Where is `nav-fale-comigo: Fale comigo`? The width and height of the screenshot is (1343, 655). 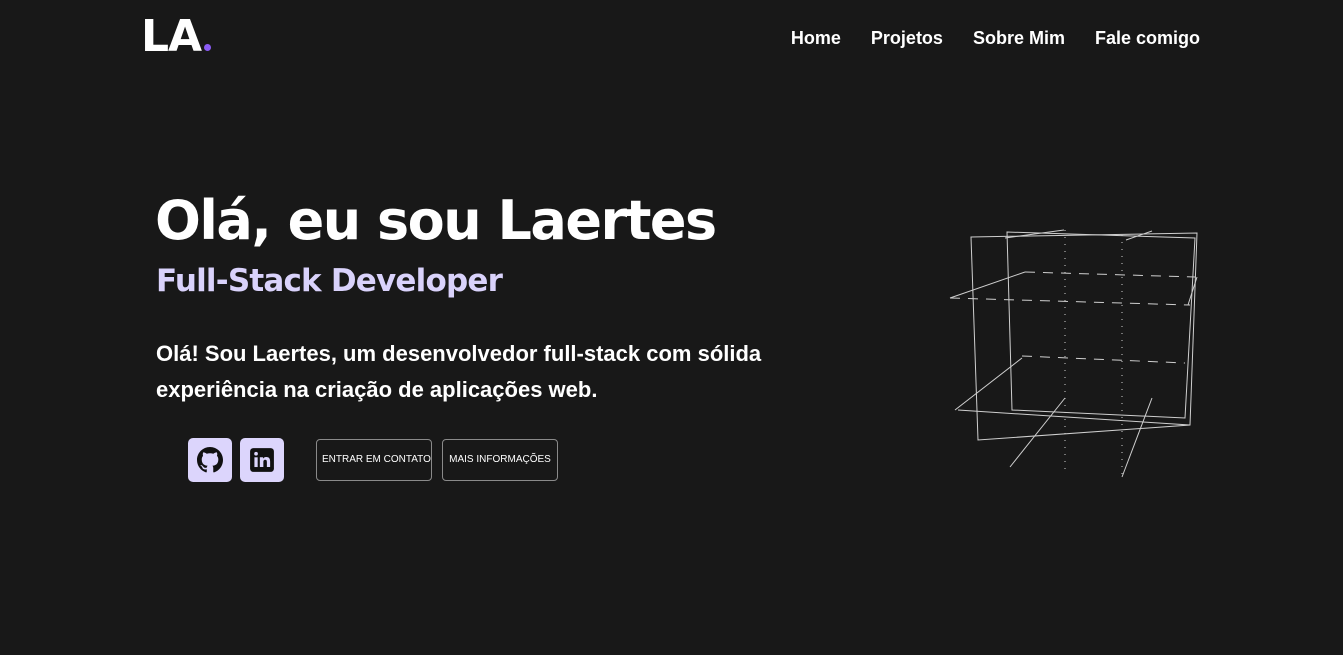 nav-fale-comigo: Fale comigo is located at coordinates (1147, 38).